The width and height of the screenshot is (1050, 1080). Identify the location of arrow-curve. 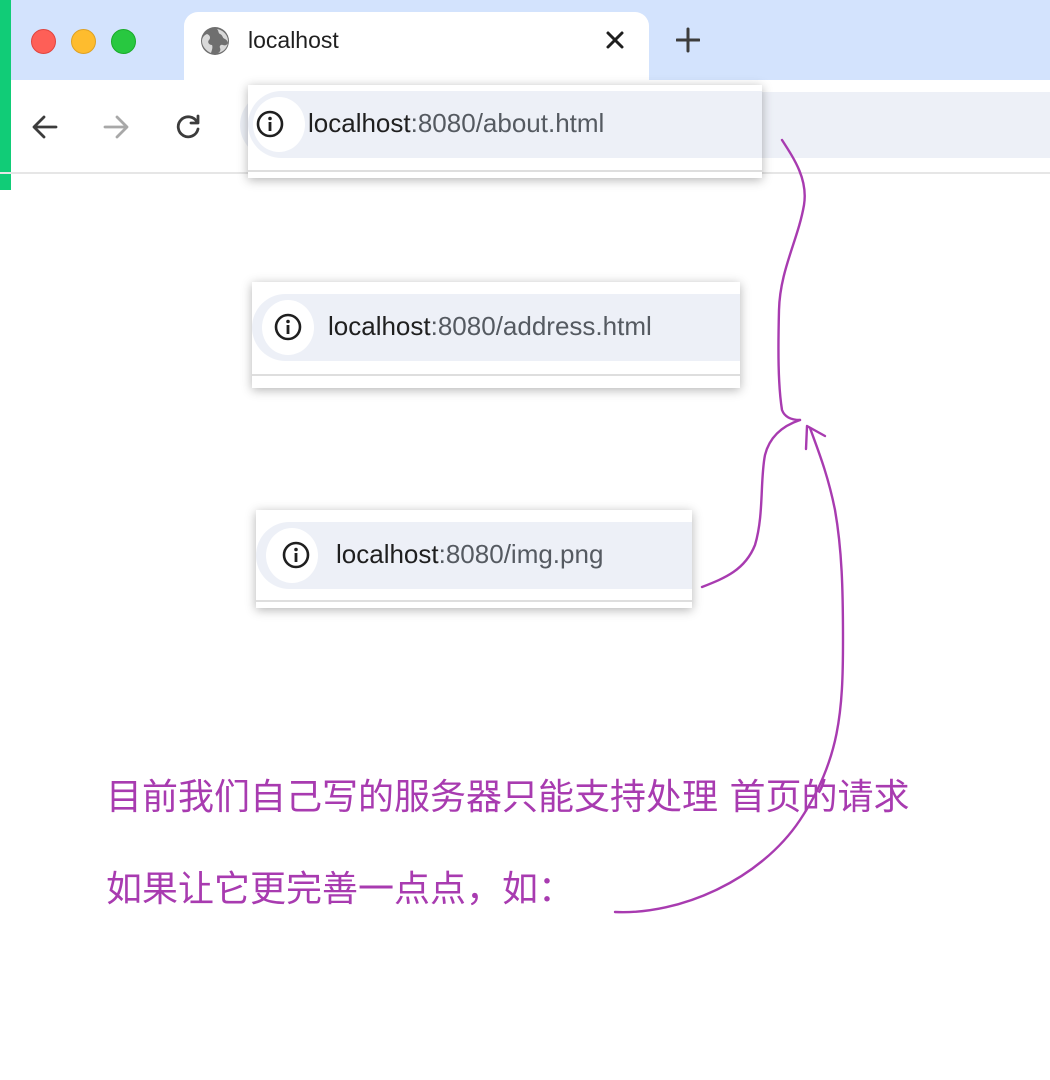
(729, 670).